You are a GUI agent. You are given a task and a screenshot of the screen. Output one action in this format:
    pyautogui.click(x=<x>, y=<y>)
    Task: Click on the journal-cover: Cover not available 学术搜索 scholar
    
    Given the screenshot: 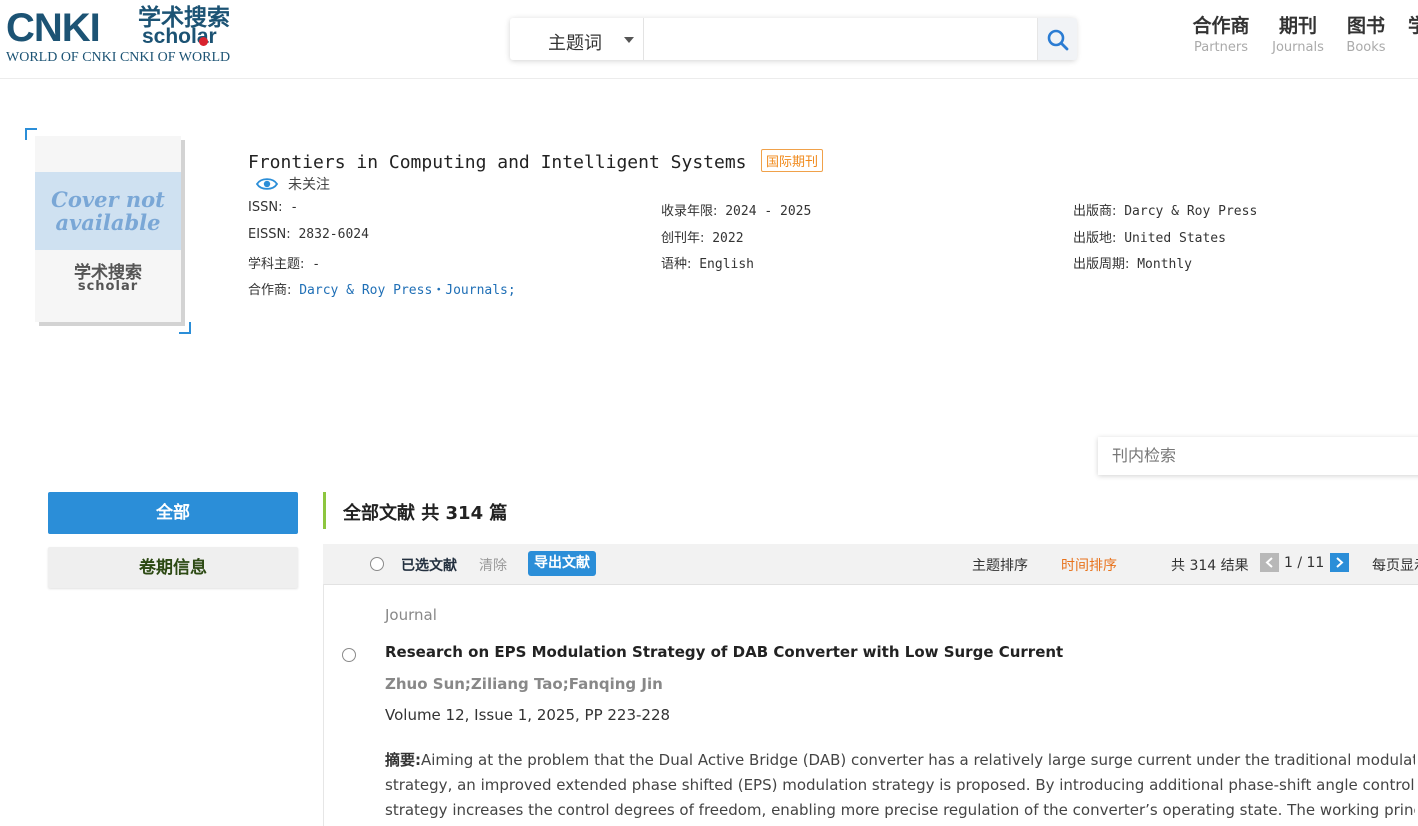 What is the action you would take?
    pyautogui.click(x=108, y=231)
    